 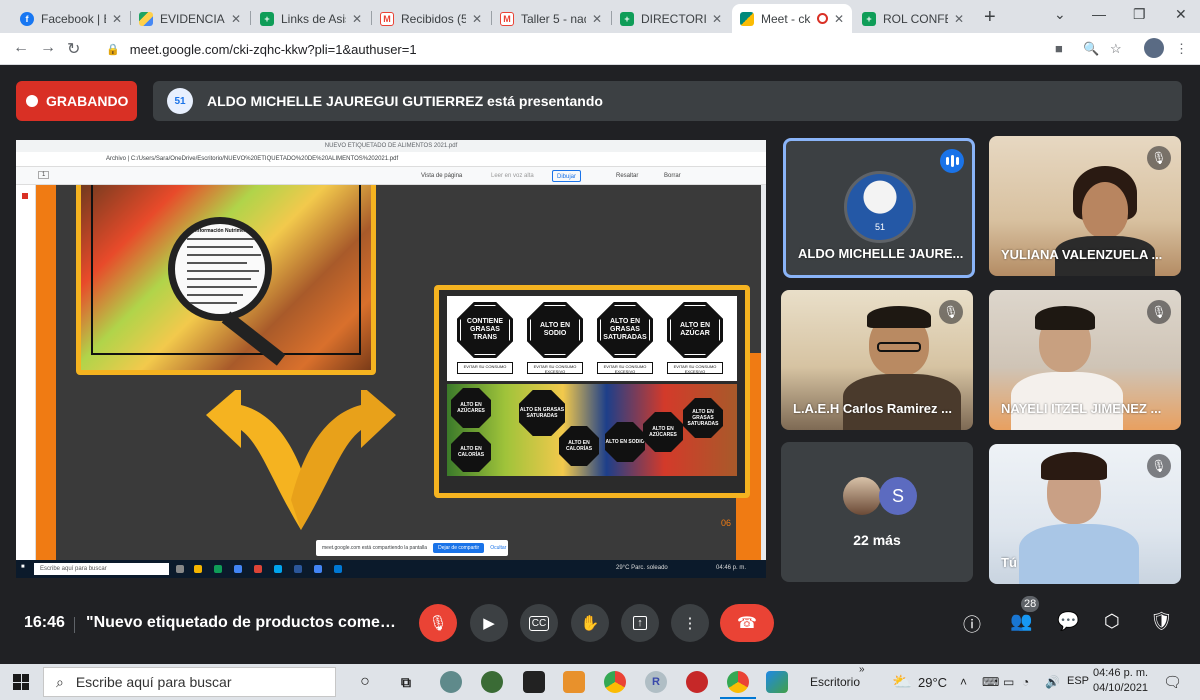 I want to click on tab-recibidos: M Recibidos (56 ✕, so click(x=431, y=18).